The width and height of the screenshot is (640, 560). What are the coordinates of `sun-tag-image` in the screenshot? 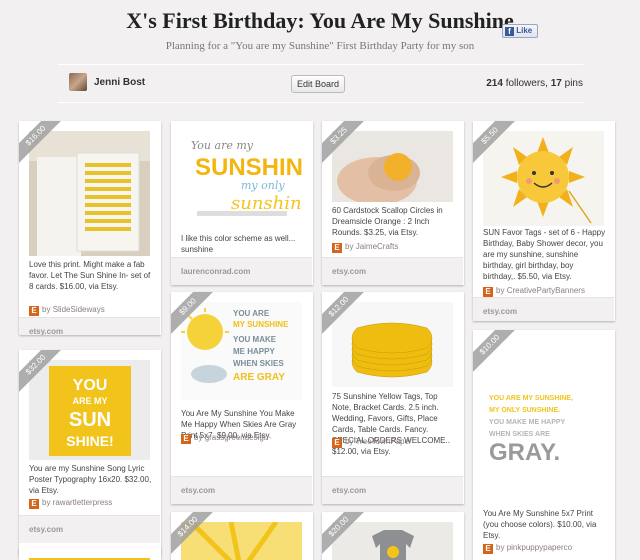 It's located at (543, 178).